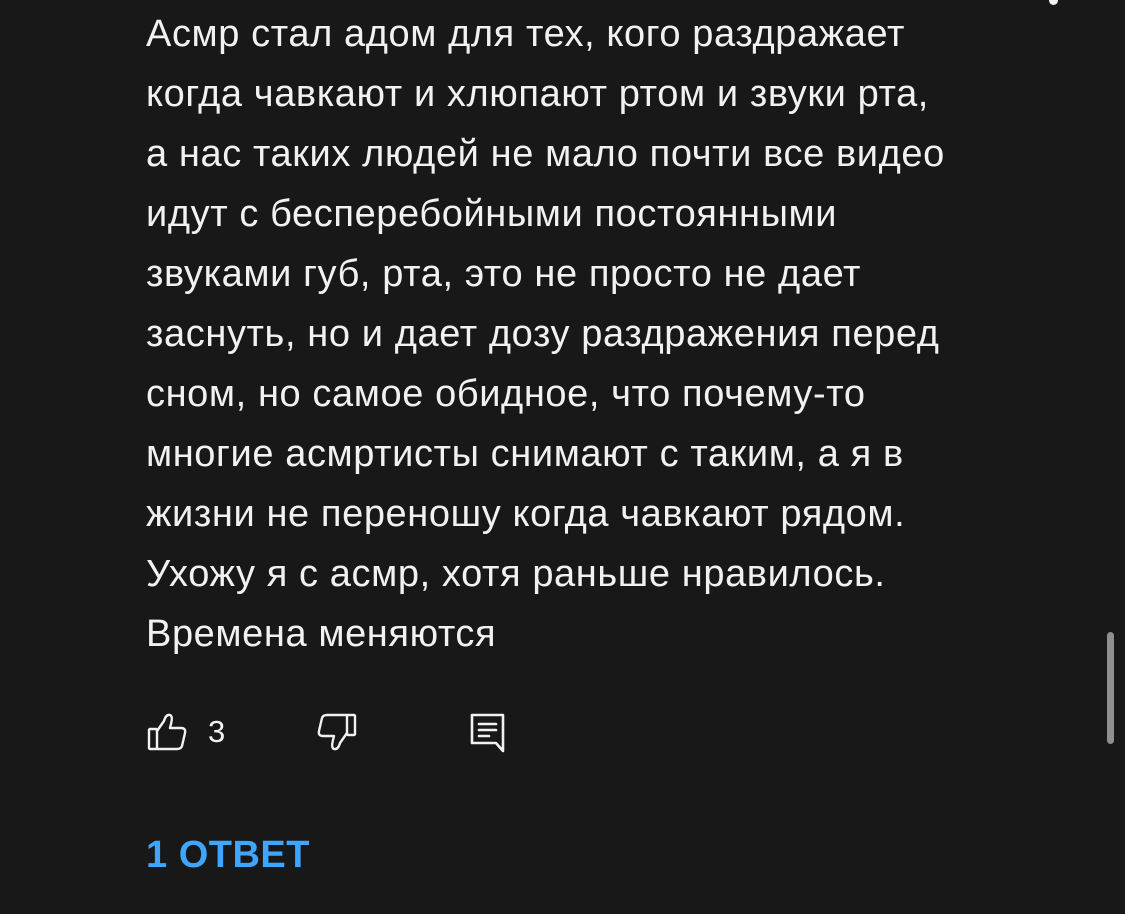 Image resolution: width=1125 pixels, height=914 pixels. Describe the element at coordinates (504, 274) in the screenshot. I see `comment-line: звуками губ, рта, это не просто не дает` at that location.